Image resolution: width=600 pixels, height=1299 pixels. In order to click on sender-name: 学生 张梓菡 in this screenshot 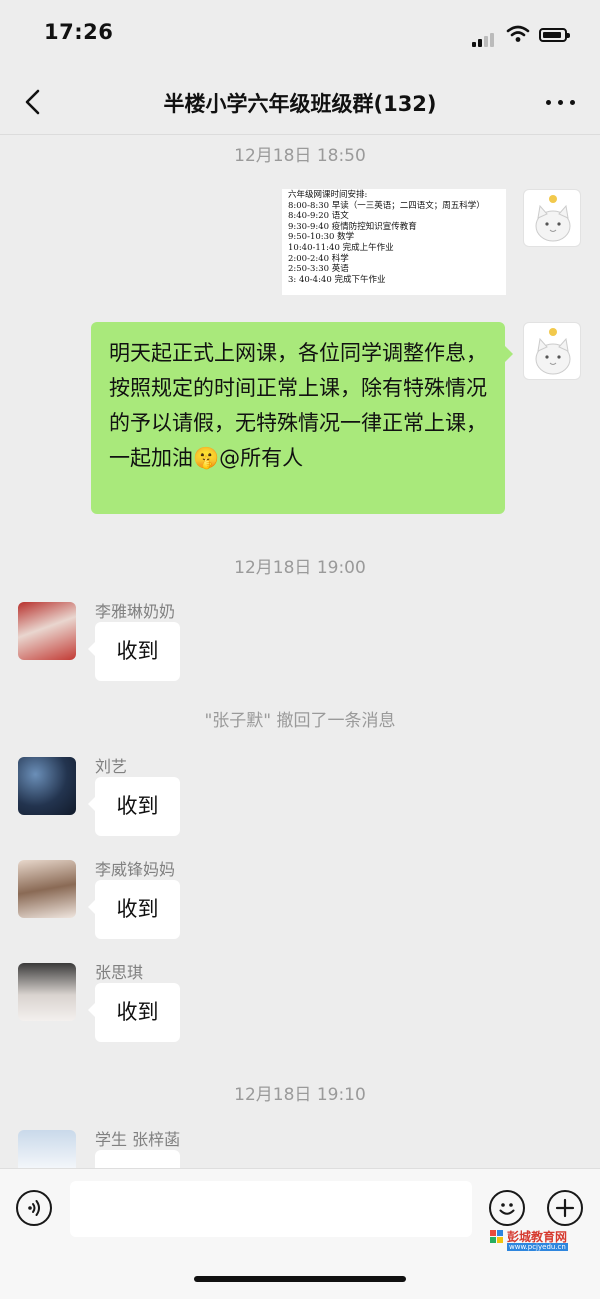, I will do `click(138, 1139)`.